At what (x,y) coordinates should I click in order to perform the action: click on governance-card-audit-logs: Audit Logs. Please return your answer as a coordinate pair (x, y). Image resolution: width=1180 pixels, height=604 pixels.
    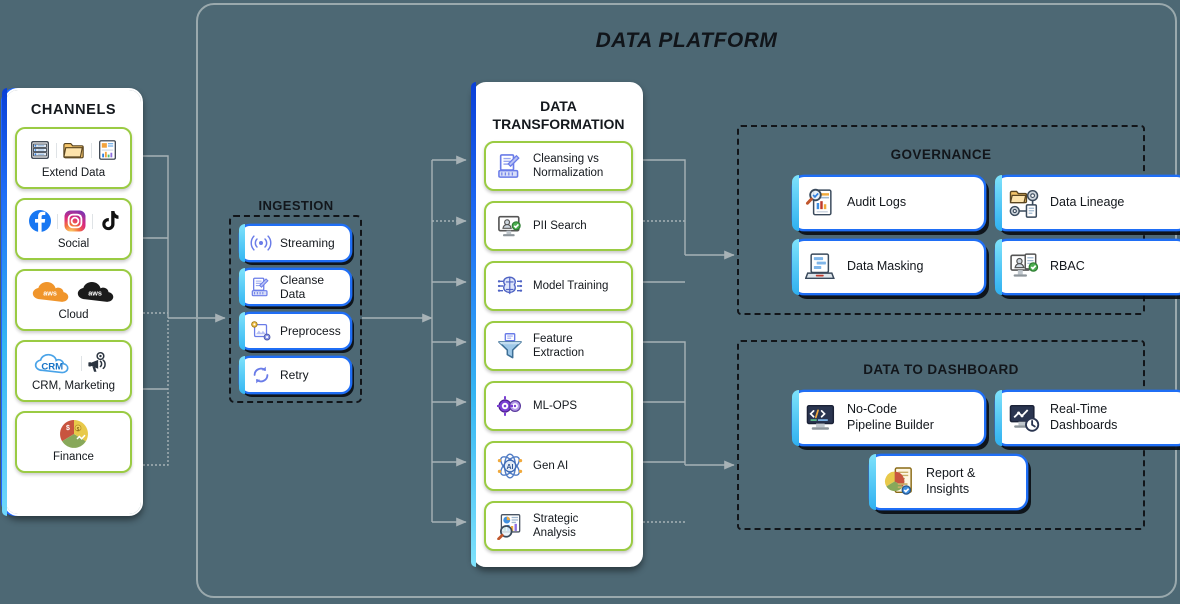
    Looking at the image, I should click on (887, 203).